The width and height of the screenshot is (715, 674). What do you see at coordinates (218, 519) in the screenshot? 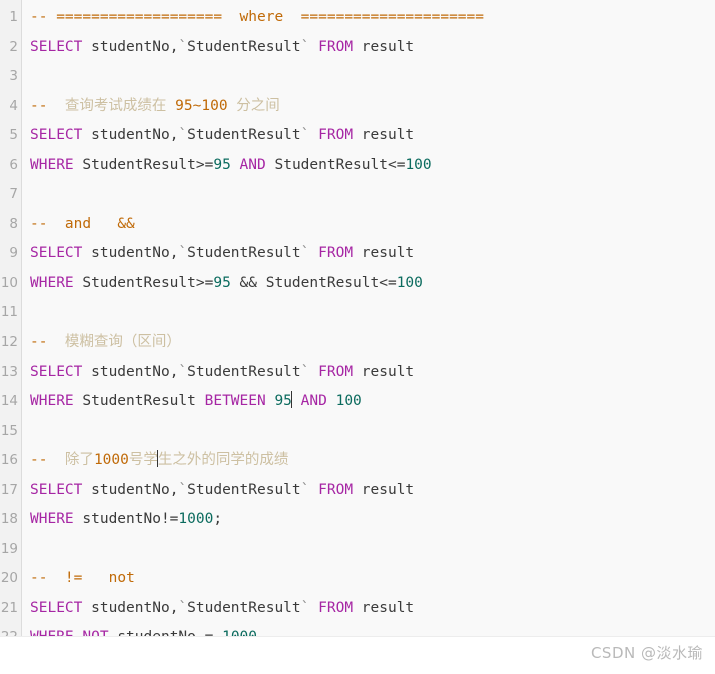
I see `code-token: ;` at bounding box center [218, 519].